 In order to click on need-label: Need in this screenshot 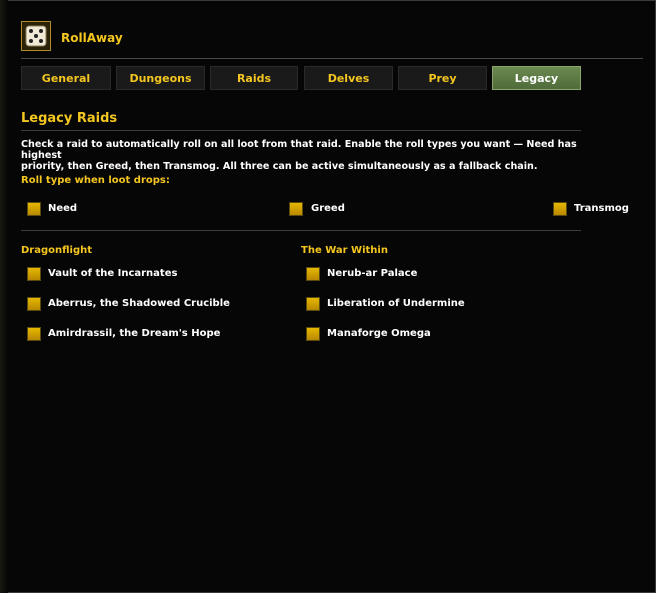, I will do `click(63, 208)`.